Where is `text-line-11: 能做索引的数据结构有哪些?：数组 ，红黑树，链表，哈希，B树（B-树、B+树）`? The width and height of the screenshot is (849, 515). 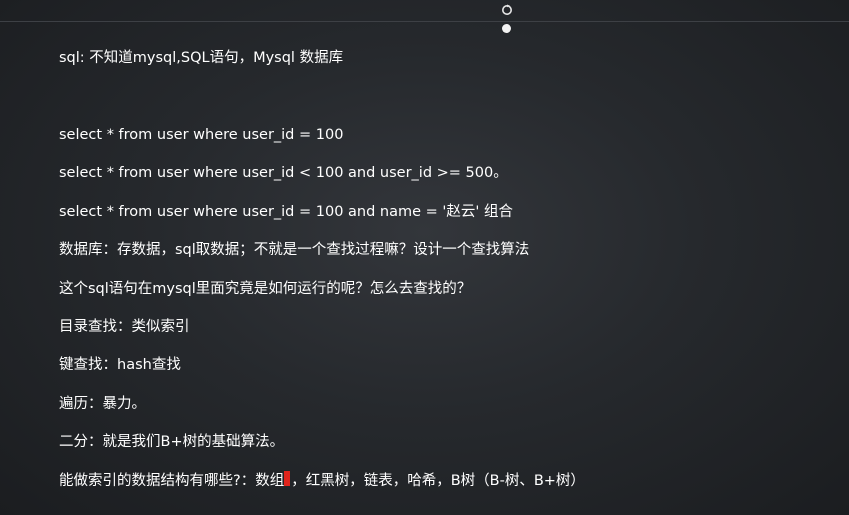 text-line-11: 能做索引的数据结构有哪些?：数组 ，红黑树，链表，哈希，B树（B-树、B+树） is located at coordinates (322, 481).